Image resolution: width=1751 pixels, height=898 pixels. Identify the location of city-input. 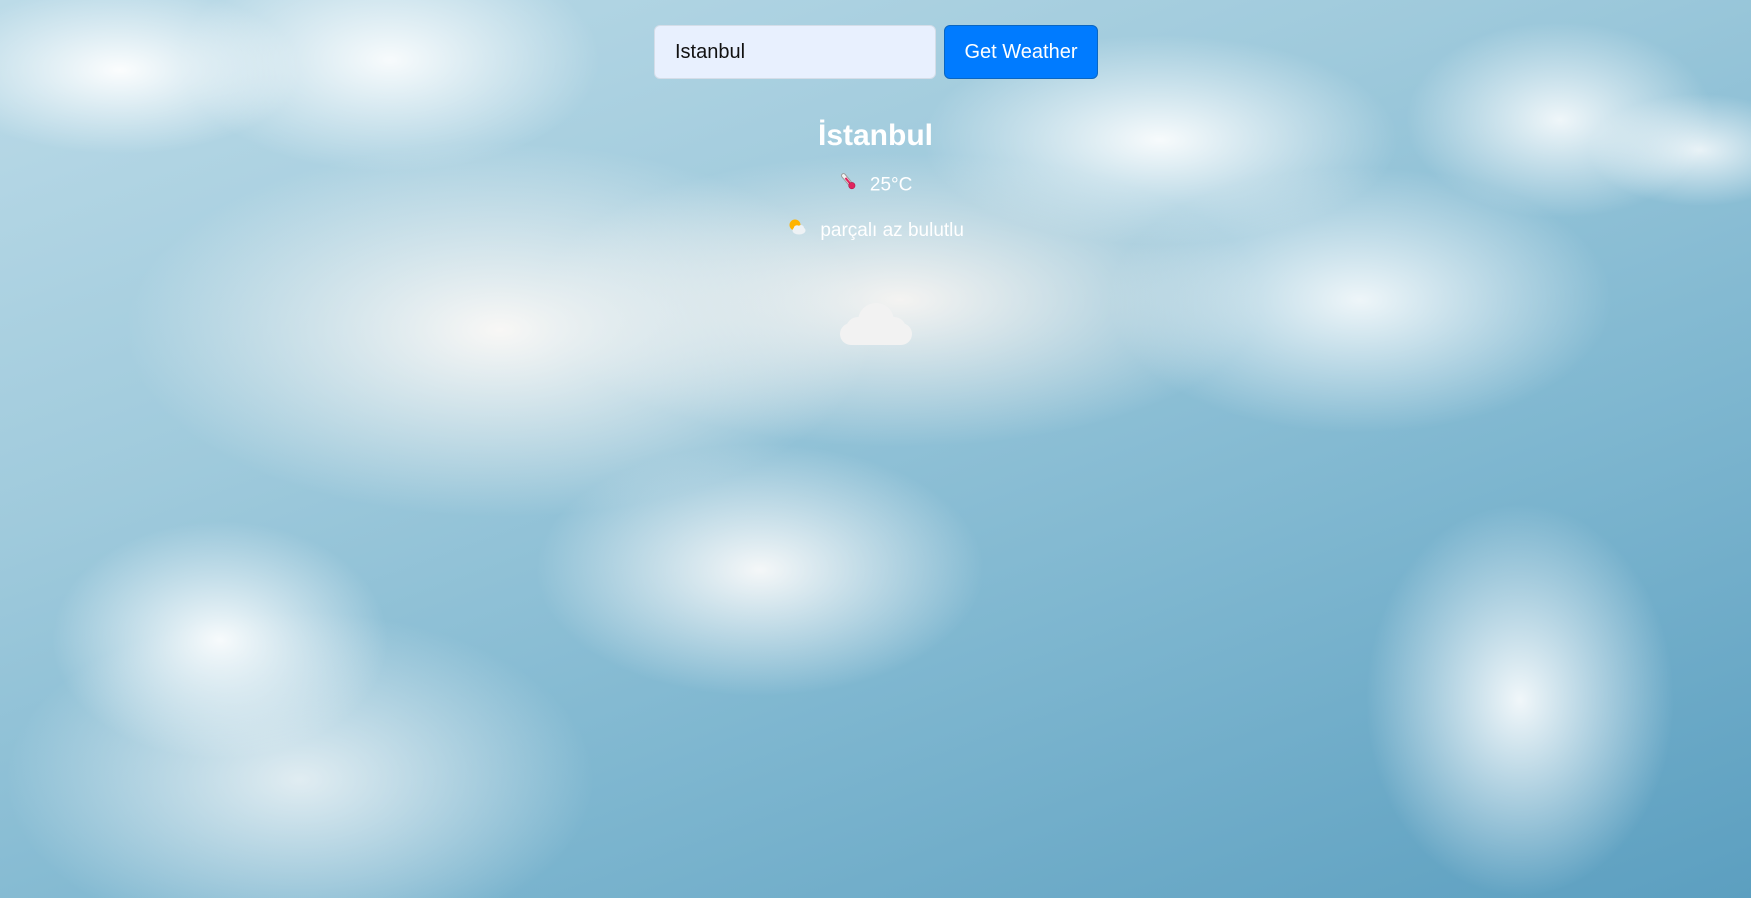
(795, 52).